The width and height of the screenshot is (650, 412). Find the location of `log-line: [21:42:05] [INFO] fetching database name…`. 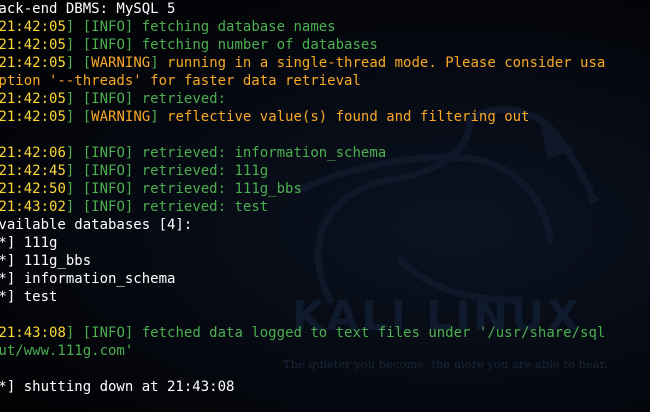

log-line: [21:42:05] [INFO] fetching database name… is located at coordinates (168, 27).